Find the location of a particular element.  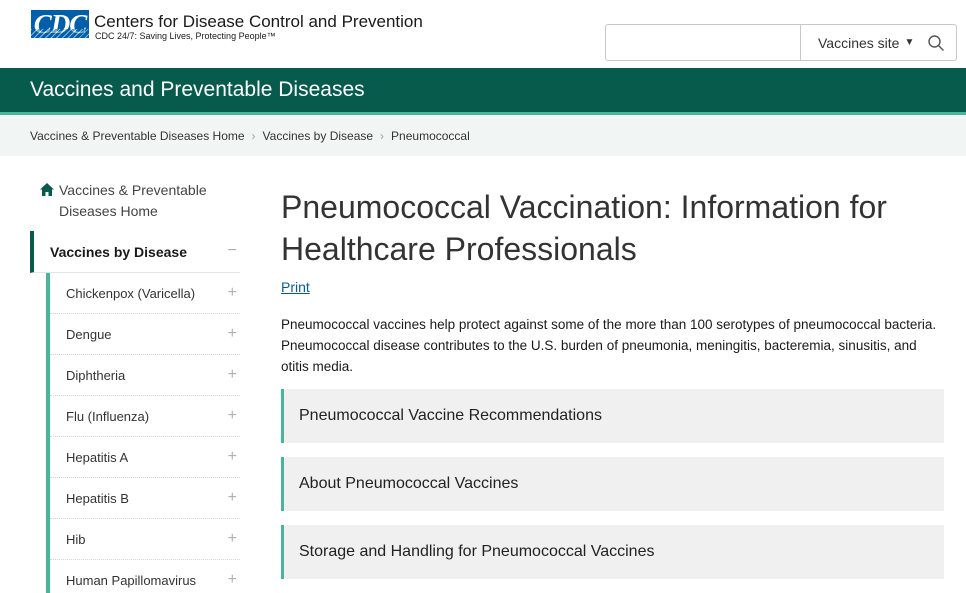

sidebar-item-label: Hepatitis B is located at coordinates (97, 498).